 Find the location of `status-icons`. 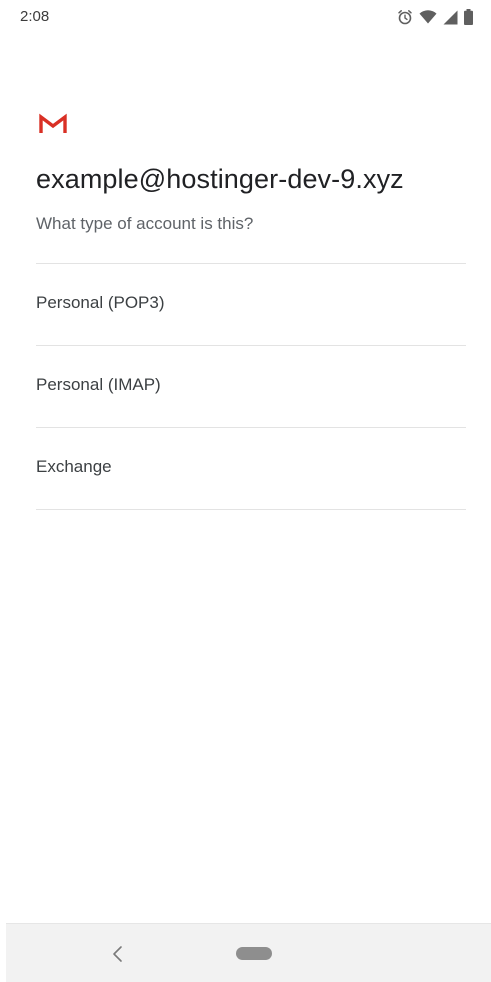

status-icons is located at coordinates (435, 17).